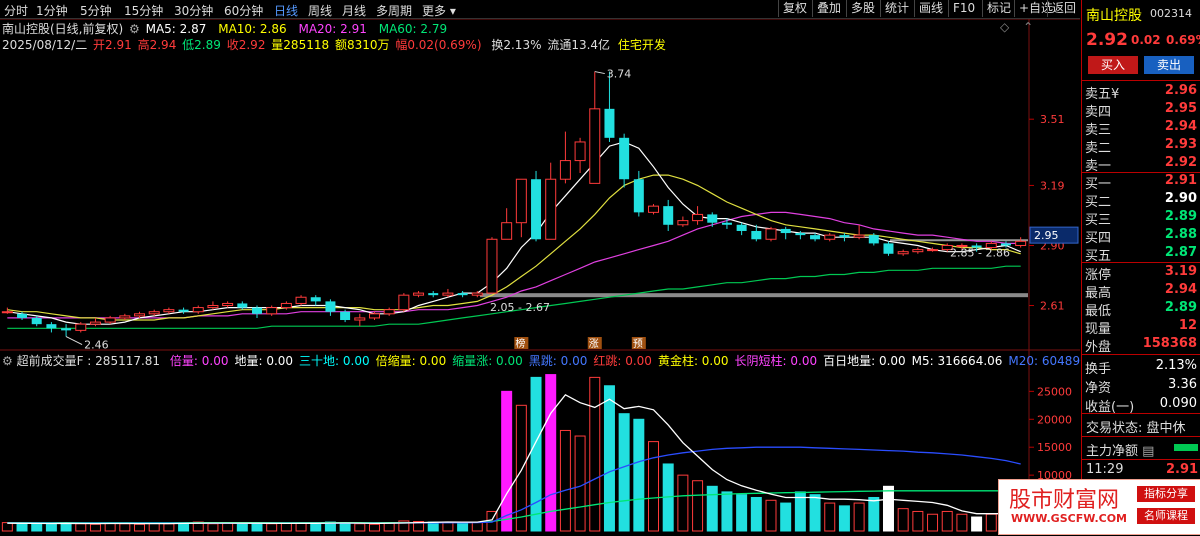 This screenshot has height=536, width=1200. What do you see at coordinates (1098, 347) in the screenshot?
I see `stat-label: 外盘` at bounding box center [1098, 347].